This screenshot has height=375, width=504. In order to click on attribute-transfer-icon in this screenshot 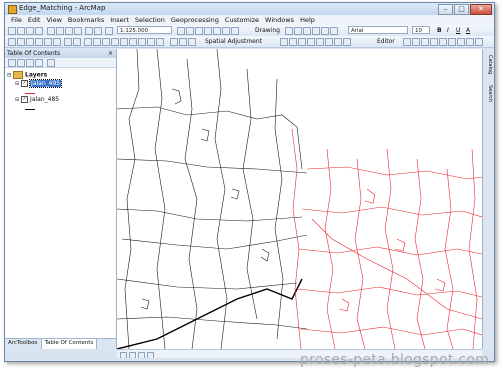, I will do `click(338, 42)`.